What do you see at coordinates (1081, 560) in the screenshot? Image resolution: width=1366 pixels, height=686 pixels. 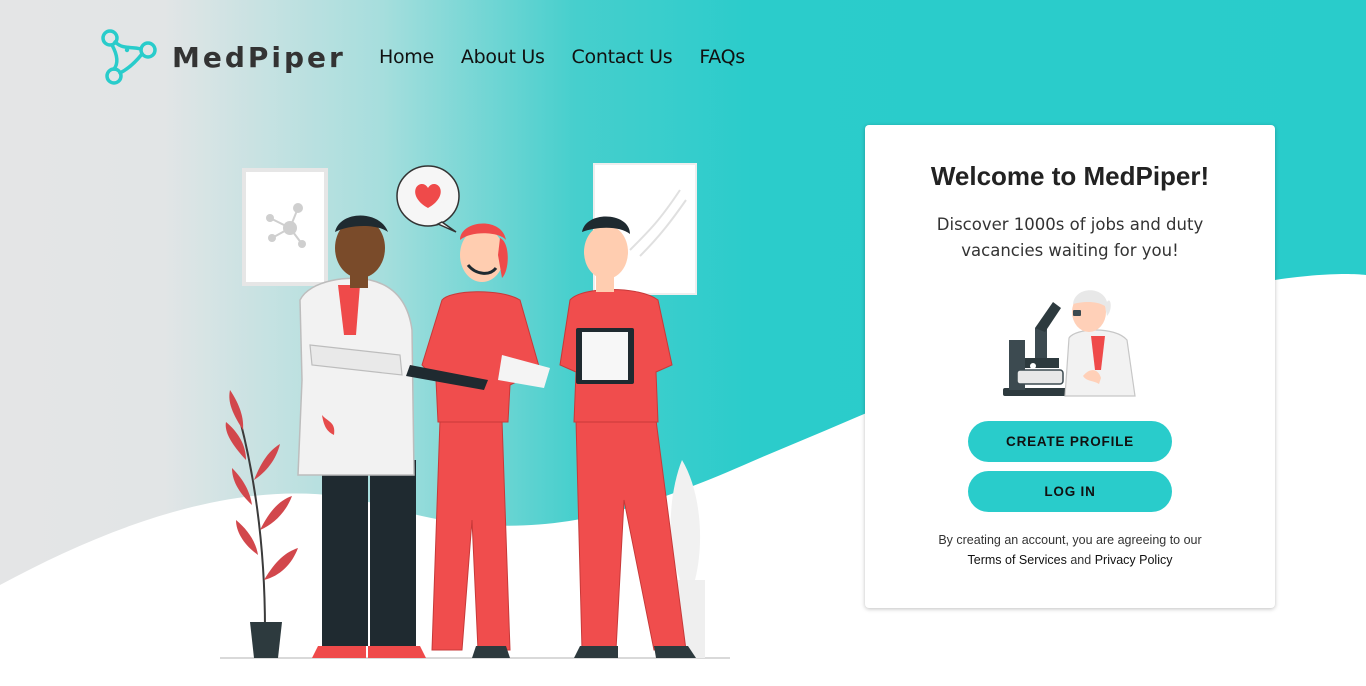 I see `legal-conjunction: and` at bounding box center [1081, 560].